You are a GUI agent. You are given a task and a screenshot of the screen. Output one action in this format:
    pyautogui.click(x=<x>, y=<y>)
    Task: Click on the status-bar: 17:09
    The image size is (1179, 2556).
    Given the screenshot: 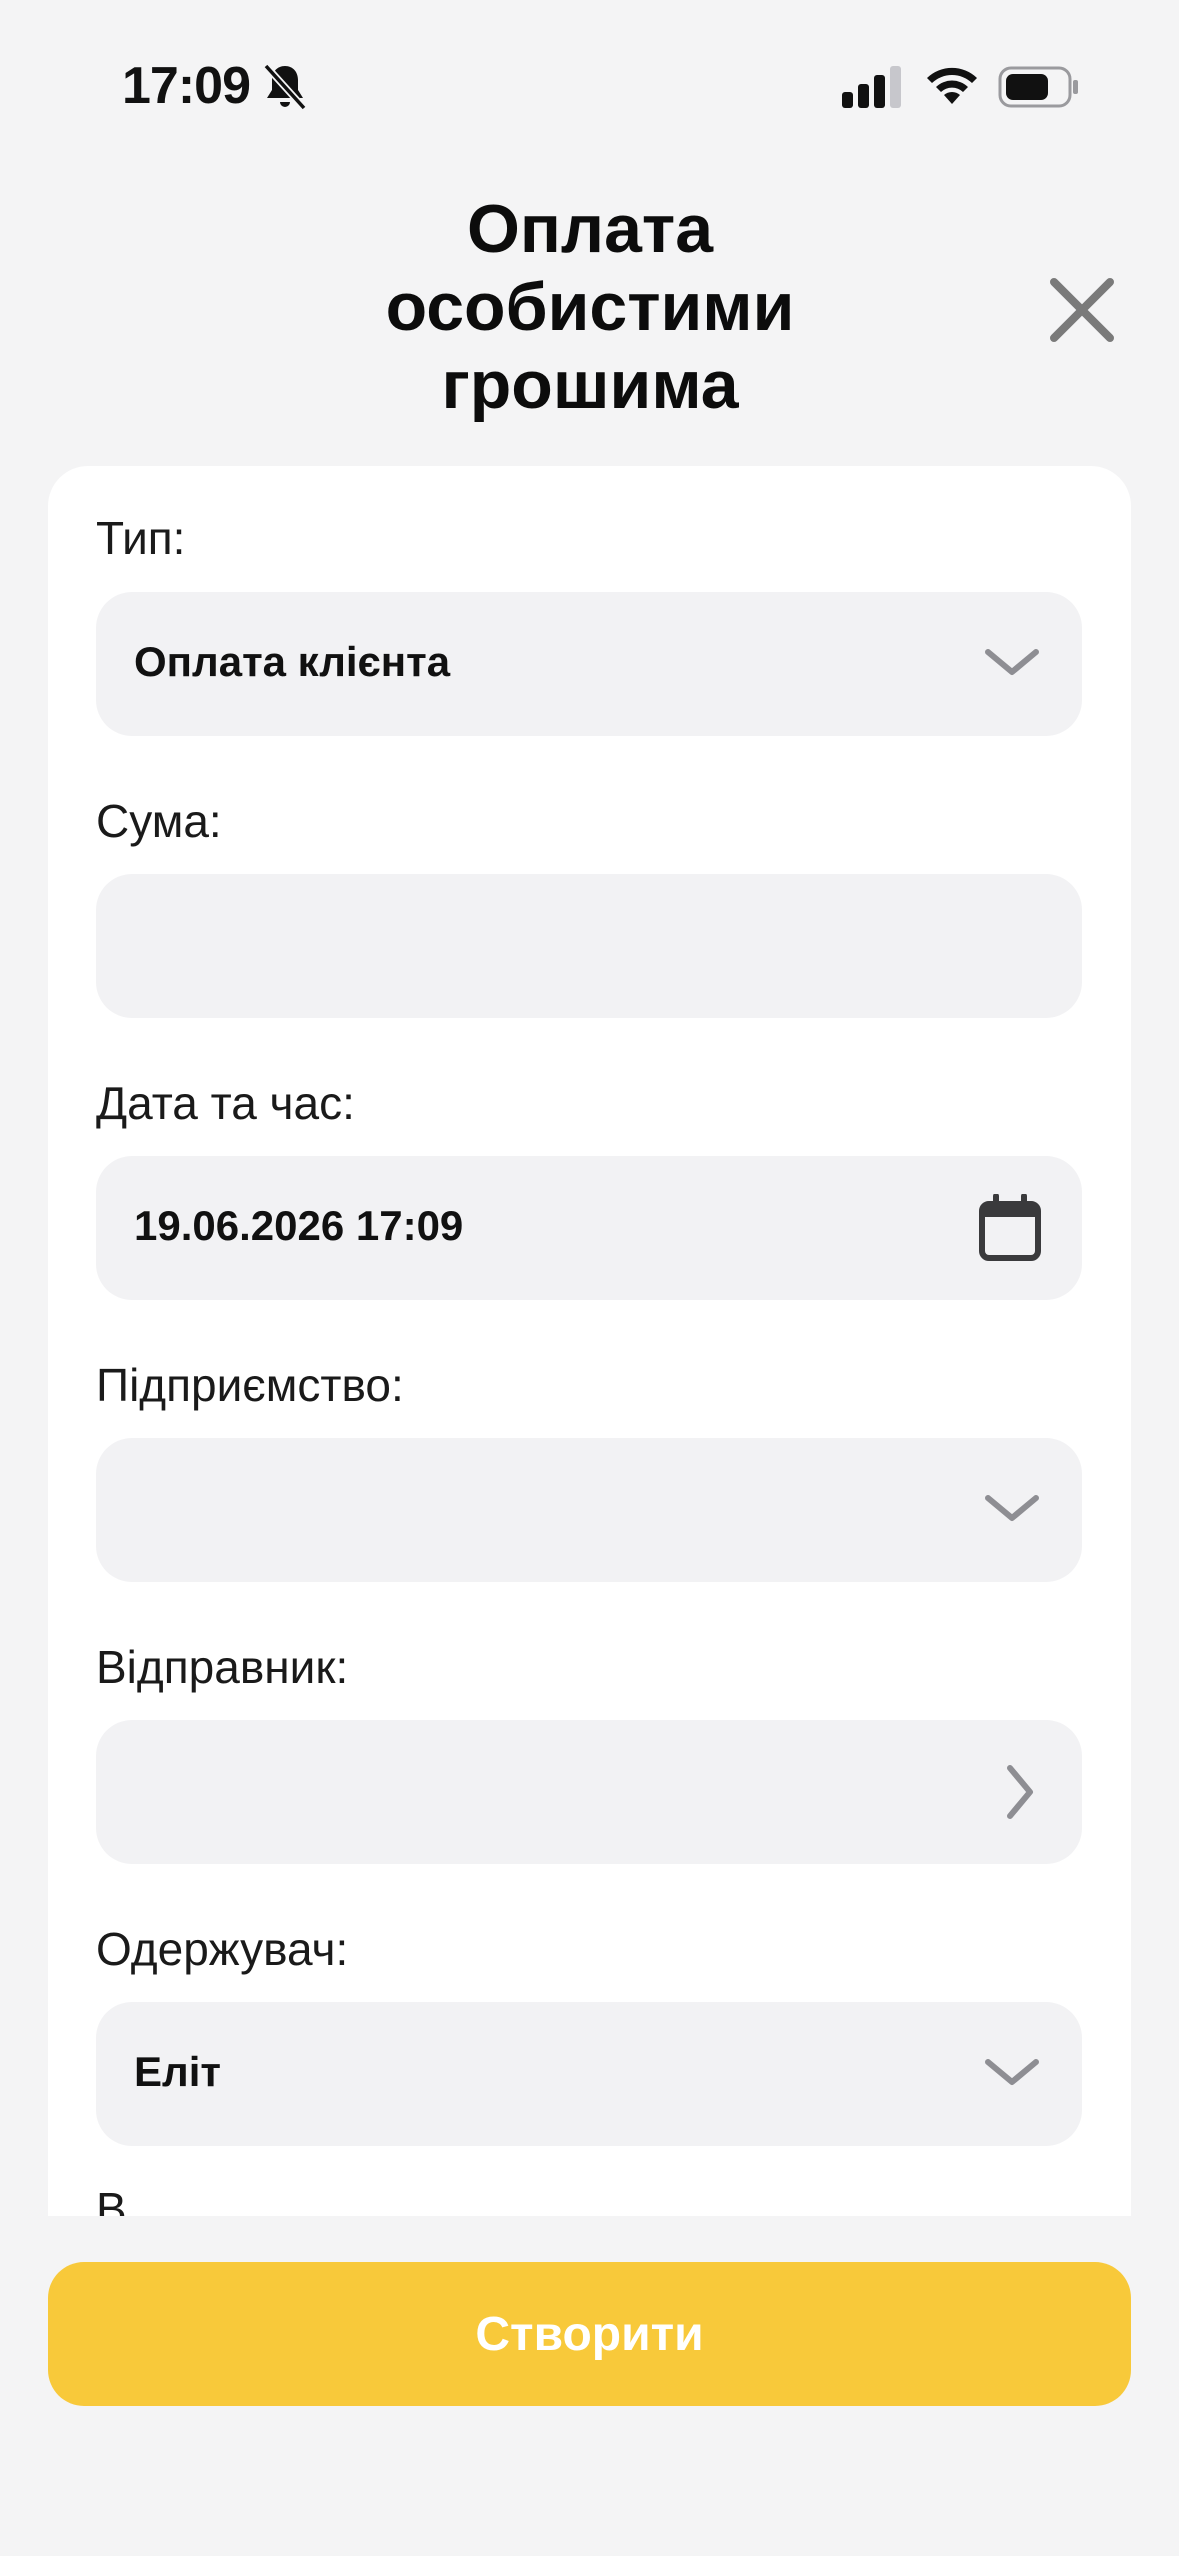 What is the action you would take?
    pyautogui.click(x=589, y=75)
    